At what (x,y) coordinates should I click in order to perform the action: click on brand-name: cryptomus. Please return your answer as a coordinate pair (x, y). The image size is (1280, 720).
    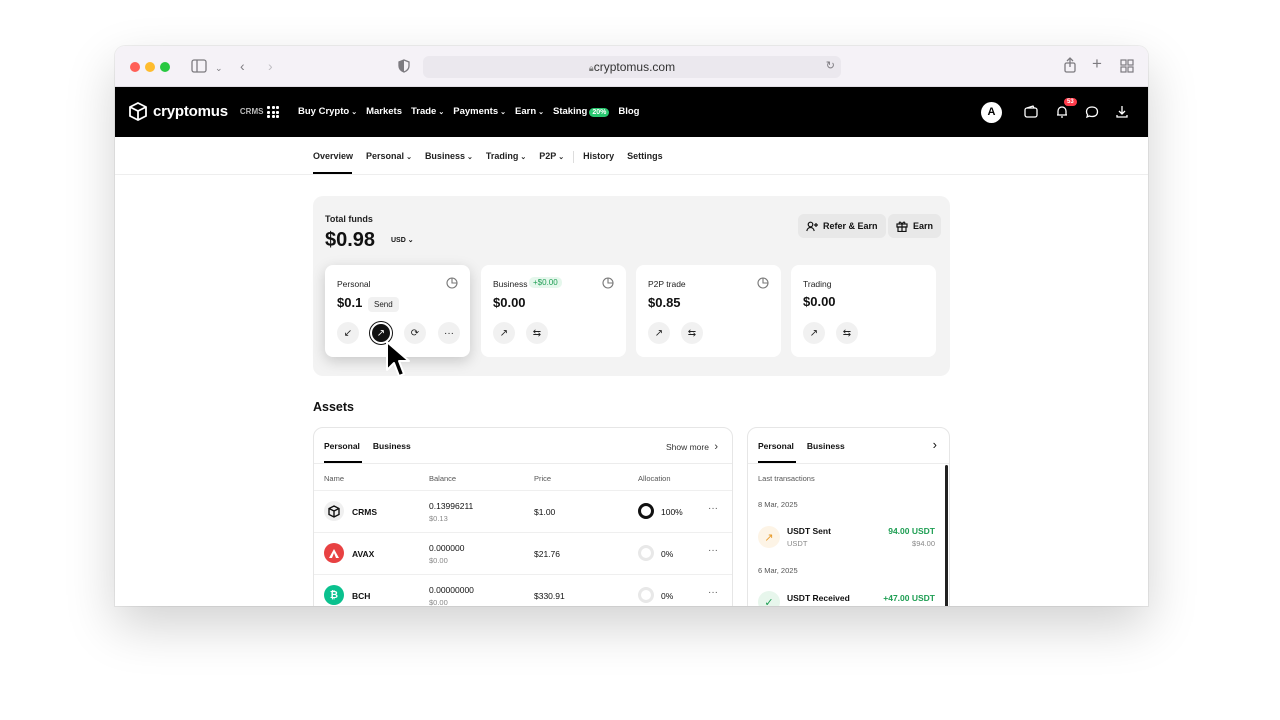
    Looking at the image, I should click on (190, 111).